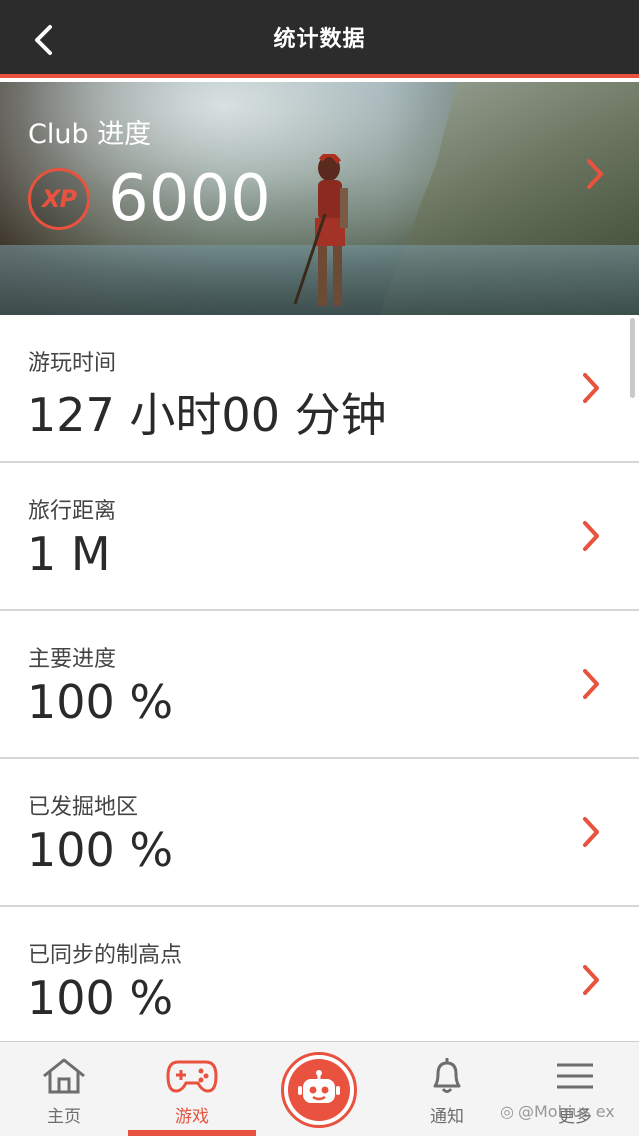 The height and width of the screenshot is (1136, 639). Describe the element at coordinates (320, 230) in the screenshot. I see `warrior-artwork` at that location.